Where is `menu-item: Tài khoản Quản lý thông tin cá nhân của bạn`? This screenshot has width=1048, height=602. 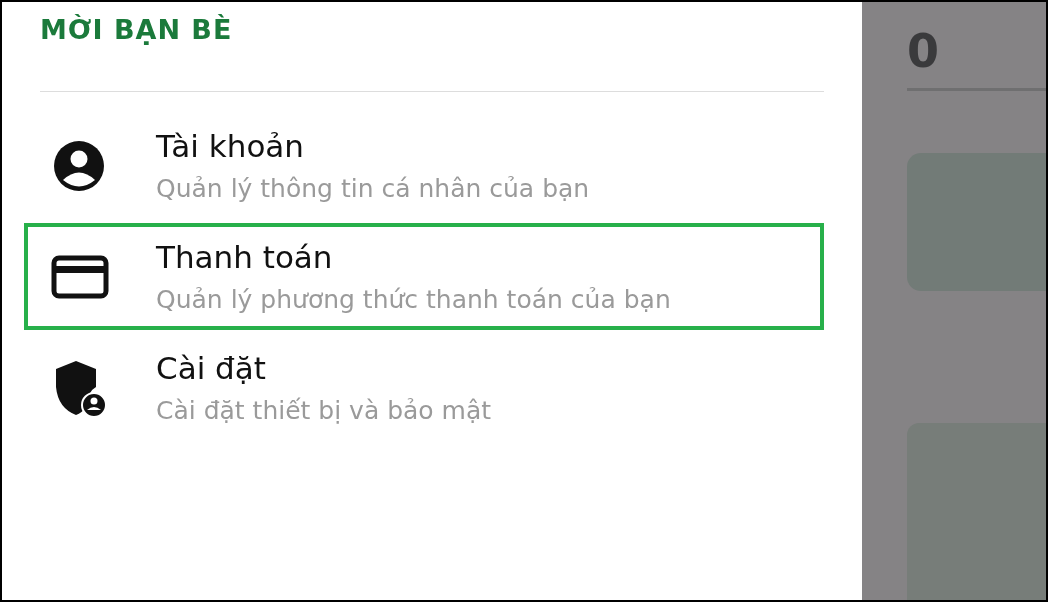 menu-item: Tài khoản Quản lý thông tin cá nhân của bạn is located at coordinates (424, 165).